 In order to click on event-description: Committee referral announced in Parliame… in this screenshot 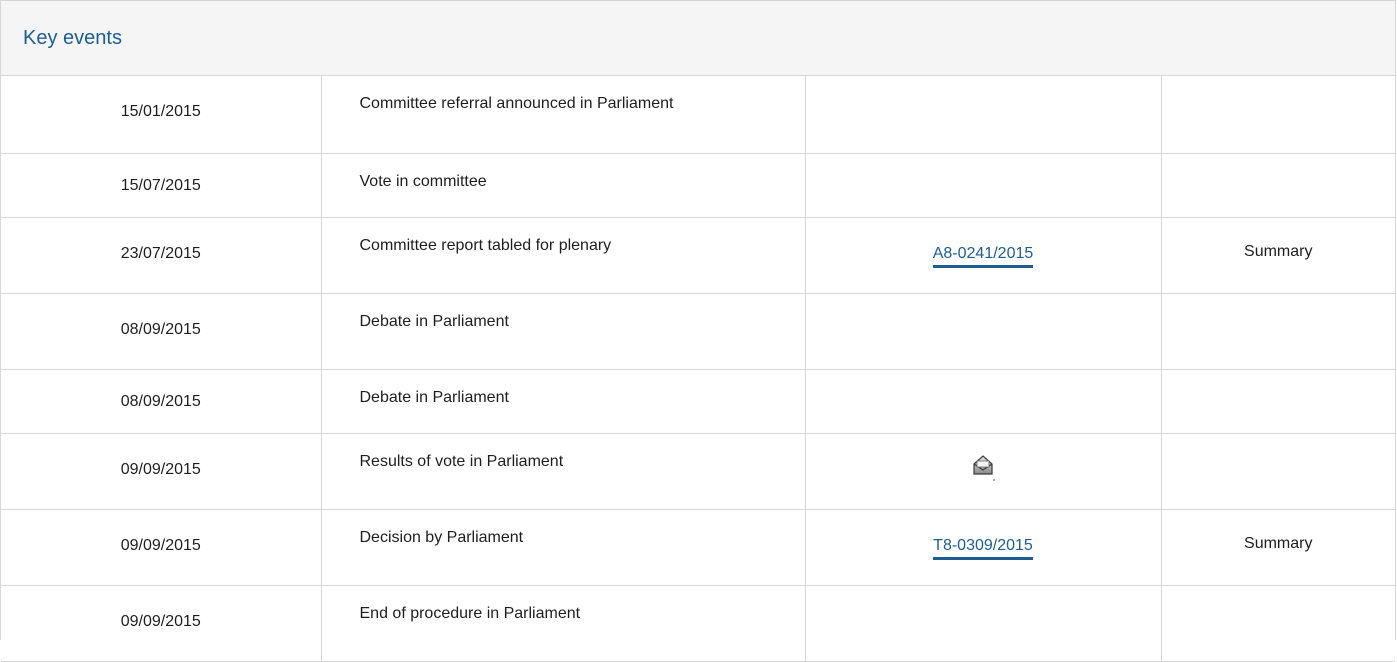, I will do `click(563, 115)`.